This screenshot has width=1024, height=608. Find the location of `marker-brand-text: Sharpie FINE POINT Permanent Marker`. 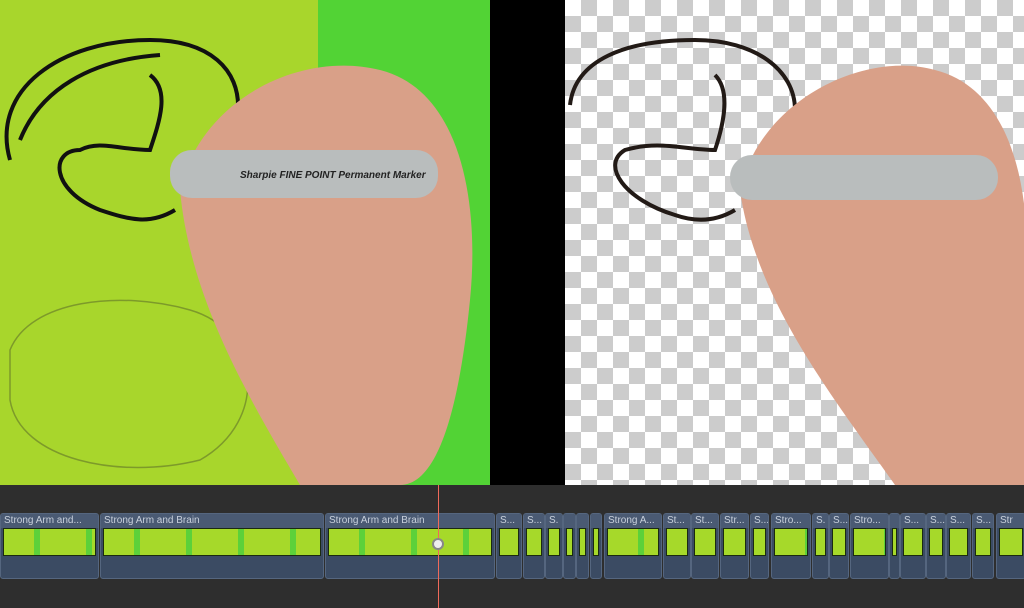

marker-brand-text: Sharpie FINE POINT Permanent Marker is located at coordinates (333, 175).